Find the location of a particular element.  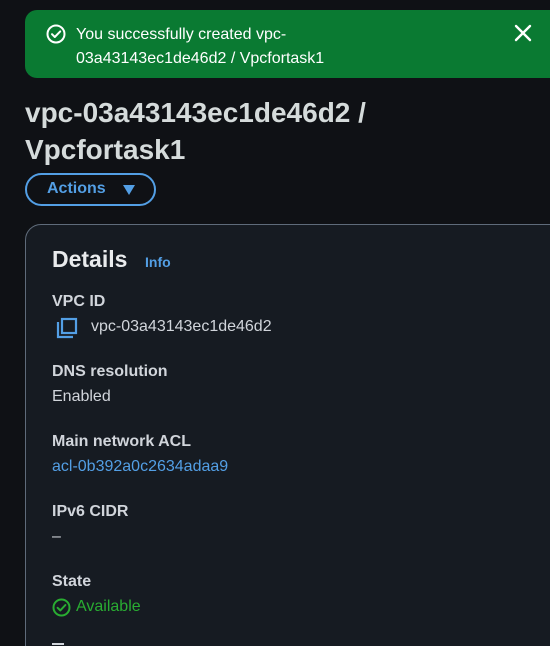

vpc-id-label: VPC ID is located at coordinates (79, 301).